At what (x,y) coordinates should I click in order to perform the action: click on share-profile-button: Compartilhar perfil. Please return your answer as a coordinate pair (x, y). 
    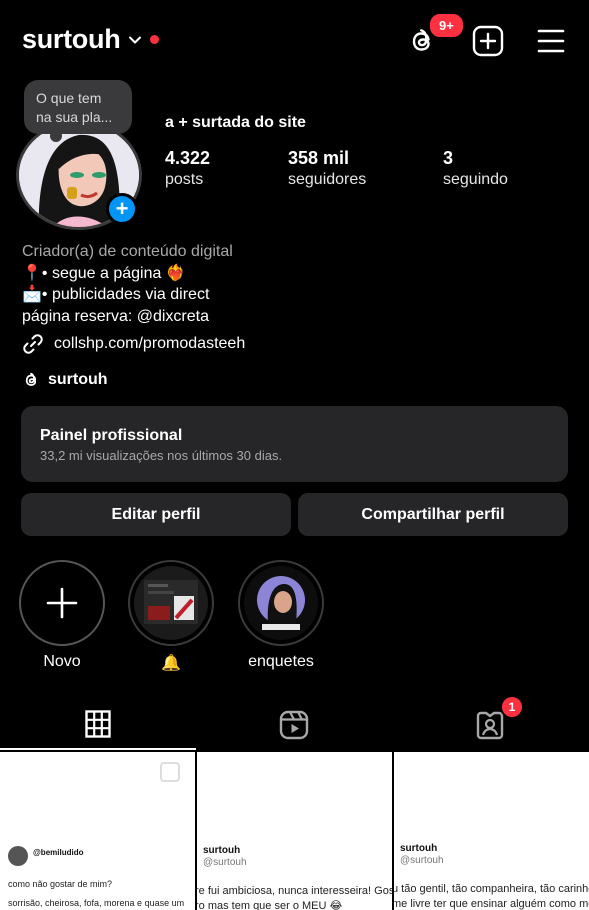
    Looking at the image, I should click on (433, 514).